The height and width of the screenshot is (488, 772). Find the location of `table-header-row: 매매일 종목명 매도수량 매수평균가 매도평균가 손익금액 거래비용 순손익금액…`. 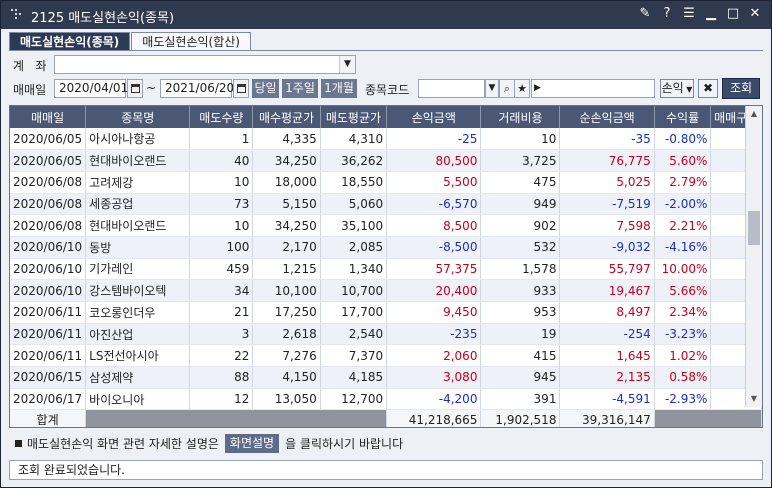

table-header-row: 매매일 종목명 매도수량 매수평균가 매도평균가 손익금액 거래비용 순손익금액… is located at coordinates (386, 117).